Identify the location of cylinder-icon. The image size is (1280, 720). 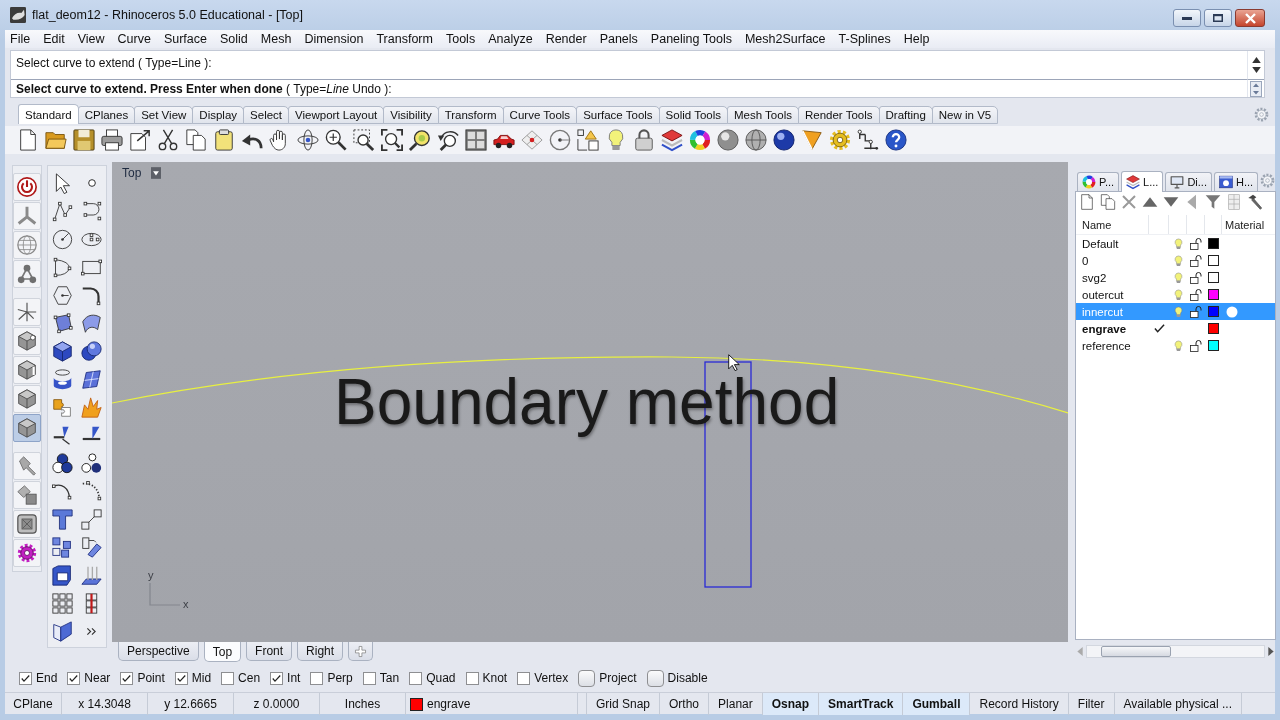
(62, 379).